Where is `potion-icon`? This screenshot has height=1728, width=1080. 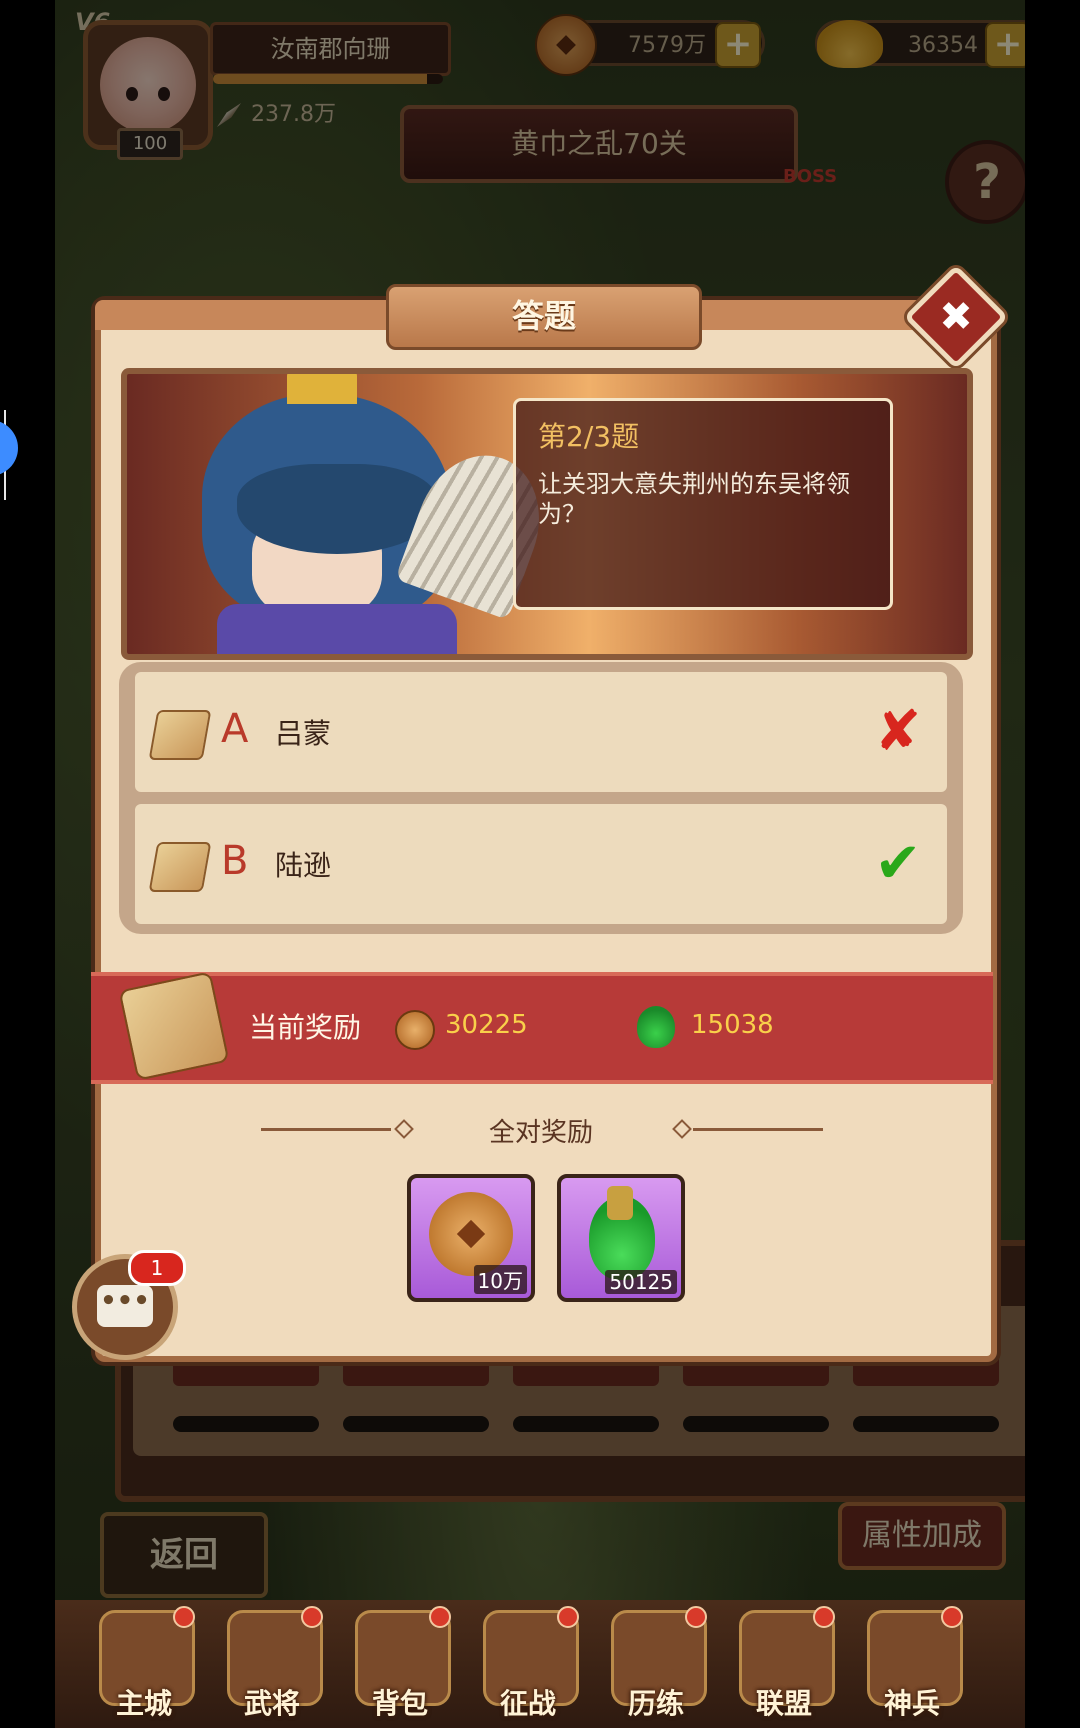
potion-icon is located at coordinates (656, 1027).